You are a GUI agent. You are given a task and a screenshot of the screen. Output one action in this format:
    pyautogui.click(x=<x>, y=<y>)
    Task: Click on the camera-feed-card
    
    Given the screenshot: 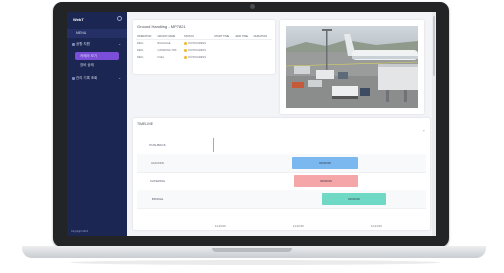 What is the action you would take?
    pyautogui.click(x=352, y=67)
    